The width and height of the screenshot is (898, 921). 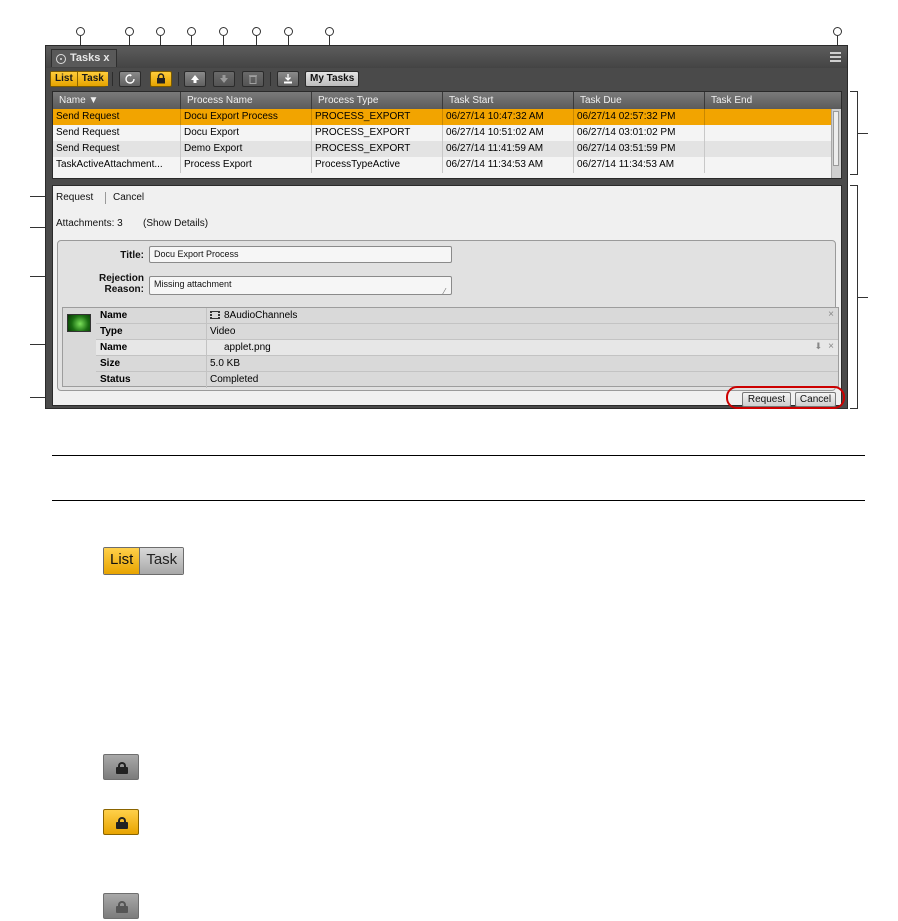 What do you see at coordinates (377, 165) in the screenshot?
I see `cell-process-type: ProcessTypeActive` at bounding box center [377, 165].